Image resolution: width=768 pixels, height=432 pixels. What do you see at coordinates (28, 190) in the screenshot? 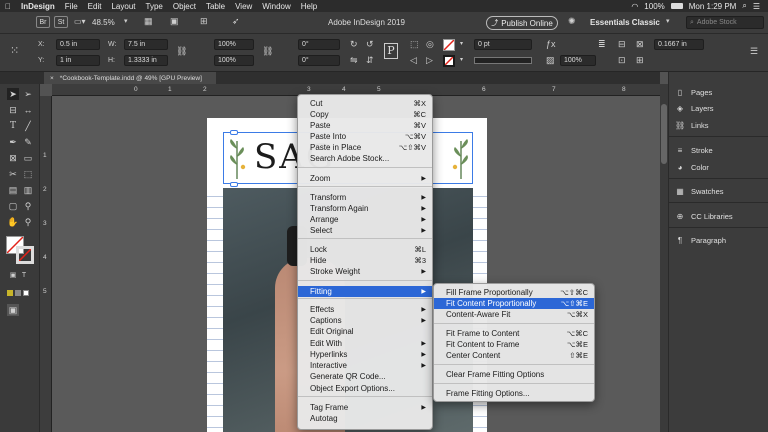
I see `gradient-feather-tool-icon: ▥` at bounding box center [28, 190].